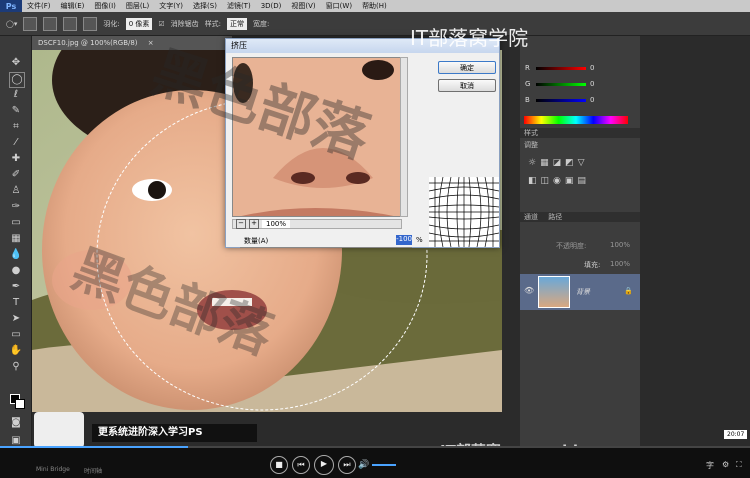 The image size is (750, 478). I want to click on layer-row-background: 👁 背景 🔒, so click(580, 292).